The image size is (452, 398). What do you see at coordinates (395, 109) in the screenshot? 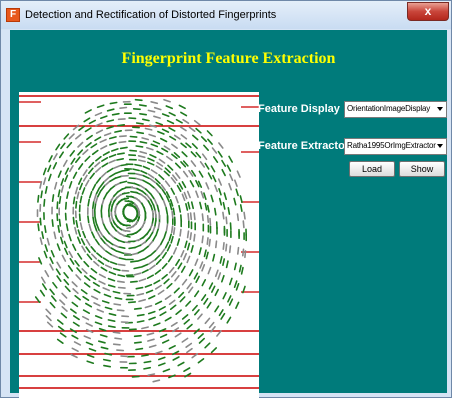
I see `feature-display-select: OrientationImageDisplay` at bounding box center [395, 109].